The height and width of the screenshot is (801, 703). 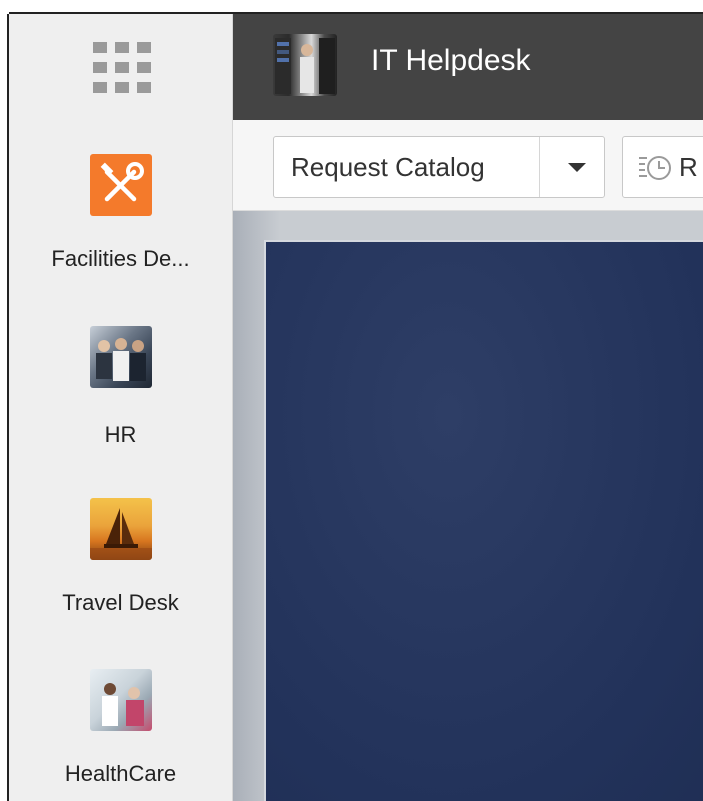 I want to click on dropdown-selected-value: Request Catalog, so click(x=388, y=167).